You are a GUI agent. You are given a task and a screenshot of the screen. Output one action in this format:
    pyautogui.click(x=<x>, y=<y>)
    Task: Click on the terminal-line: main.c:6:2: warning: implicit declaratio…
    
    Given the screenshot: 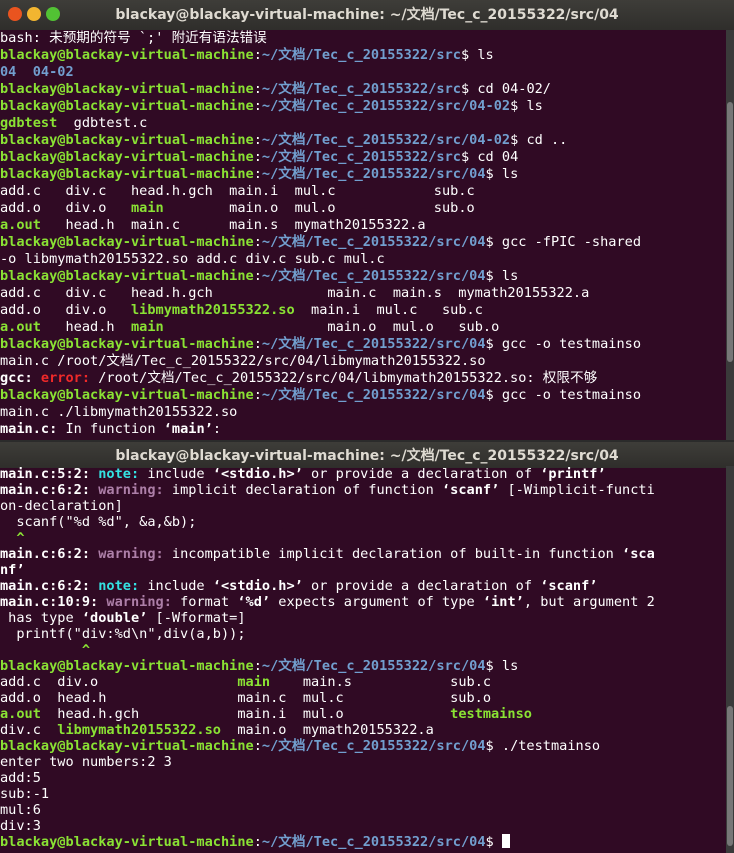 What is the action you would take?
    pyautogui.click(x=363, y=490)
    